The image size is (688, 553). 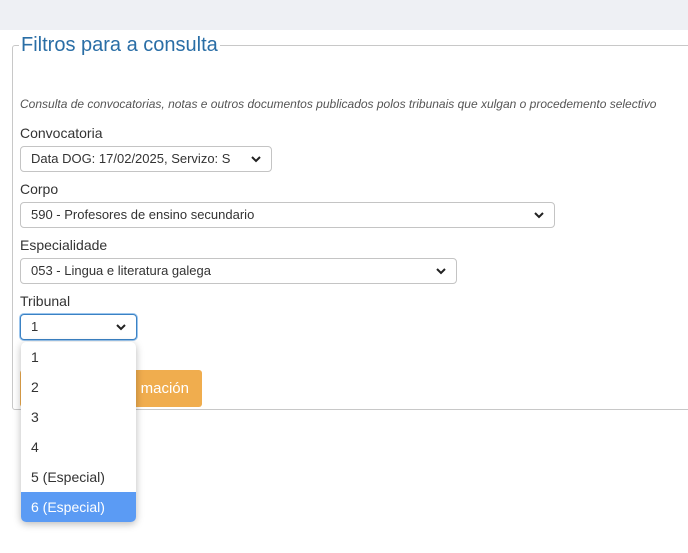 What do you see at coordinates (39, 189) in the screenshot?
I see `corpo-label: Corpo` at bounding box center [39, 189].